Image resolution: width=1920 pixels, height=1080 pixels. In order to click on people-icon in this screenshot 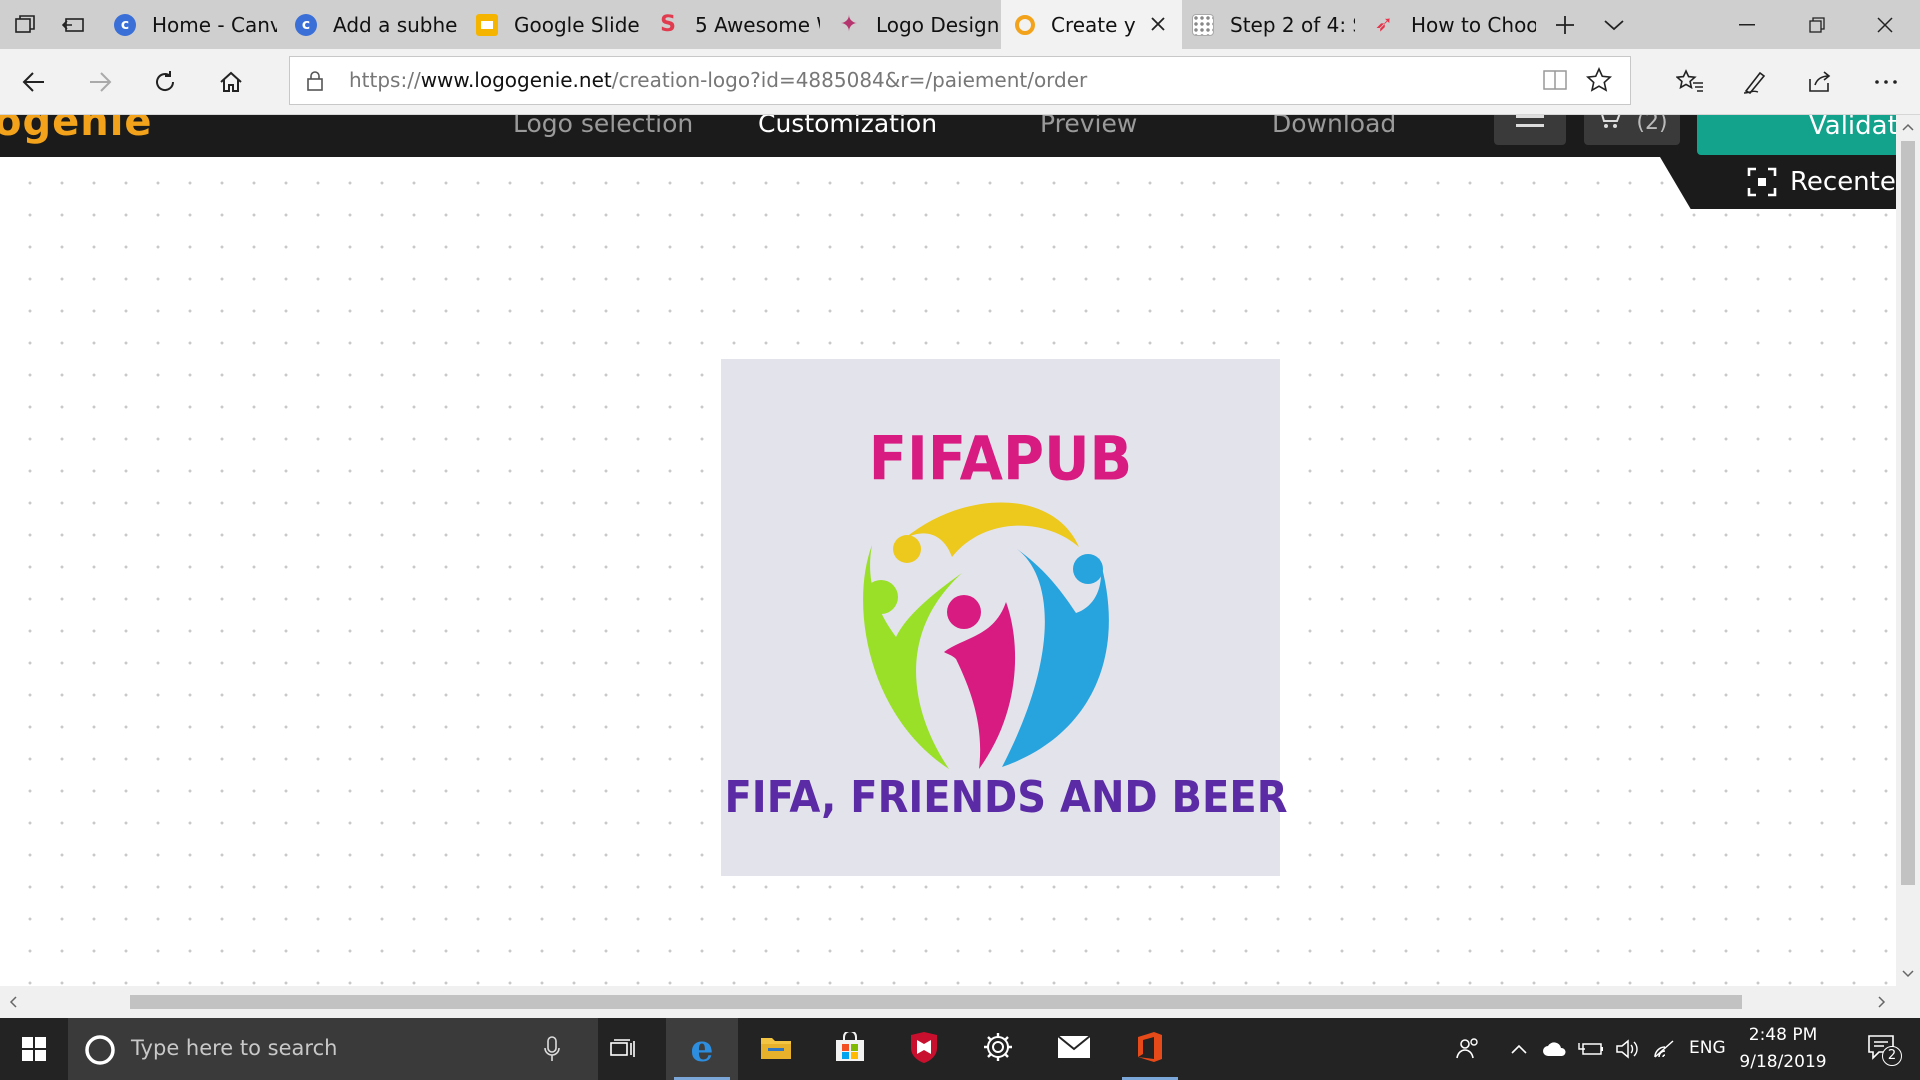, I will do `click(1468, 1049)`.